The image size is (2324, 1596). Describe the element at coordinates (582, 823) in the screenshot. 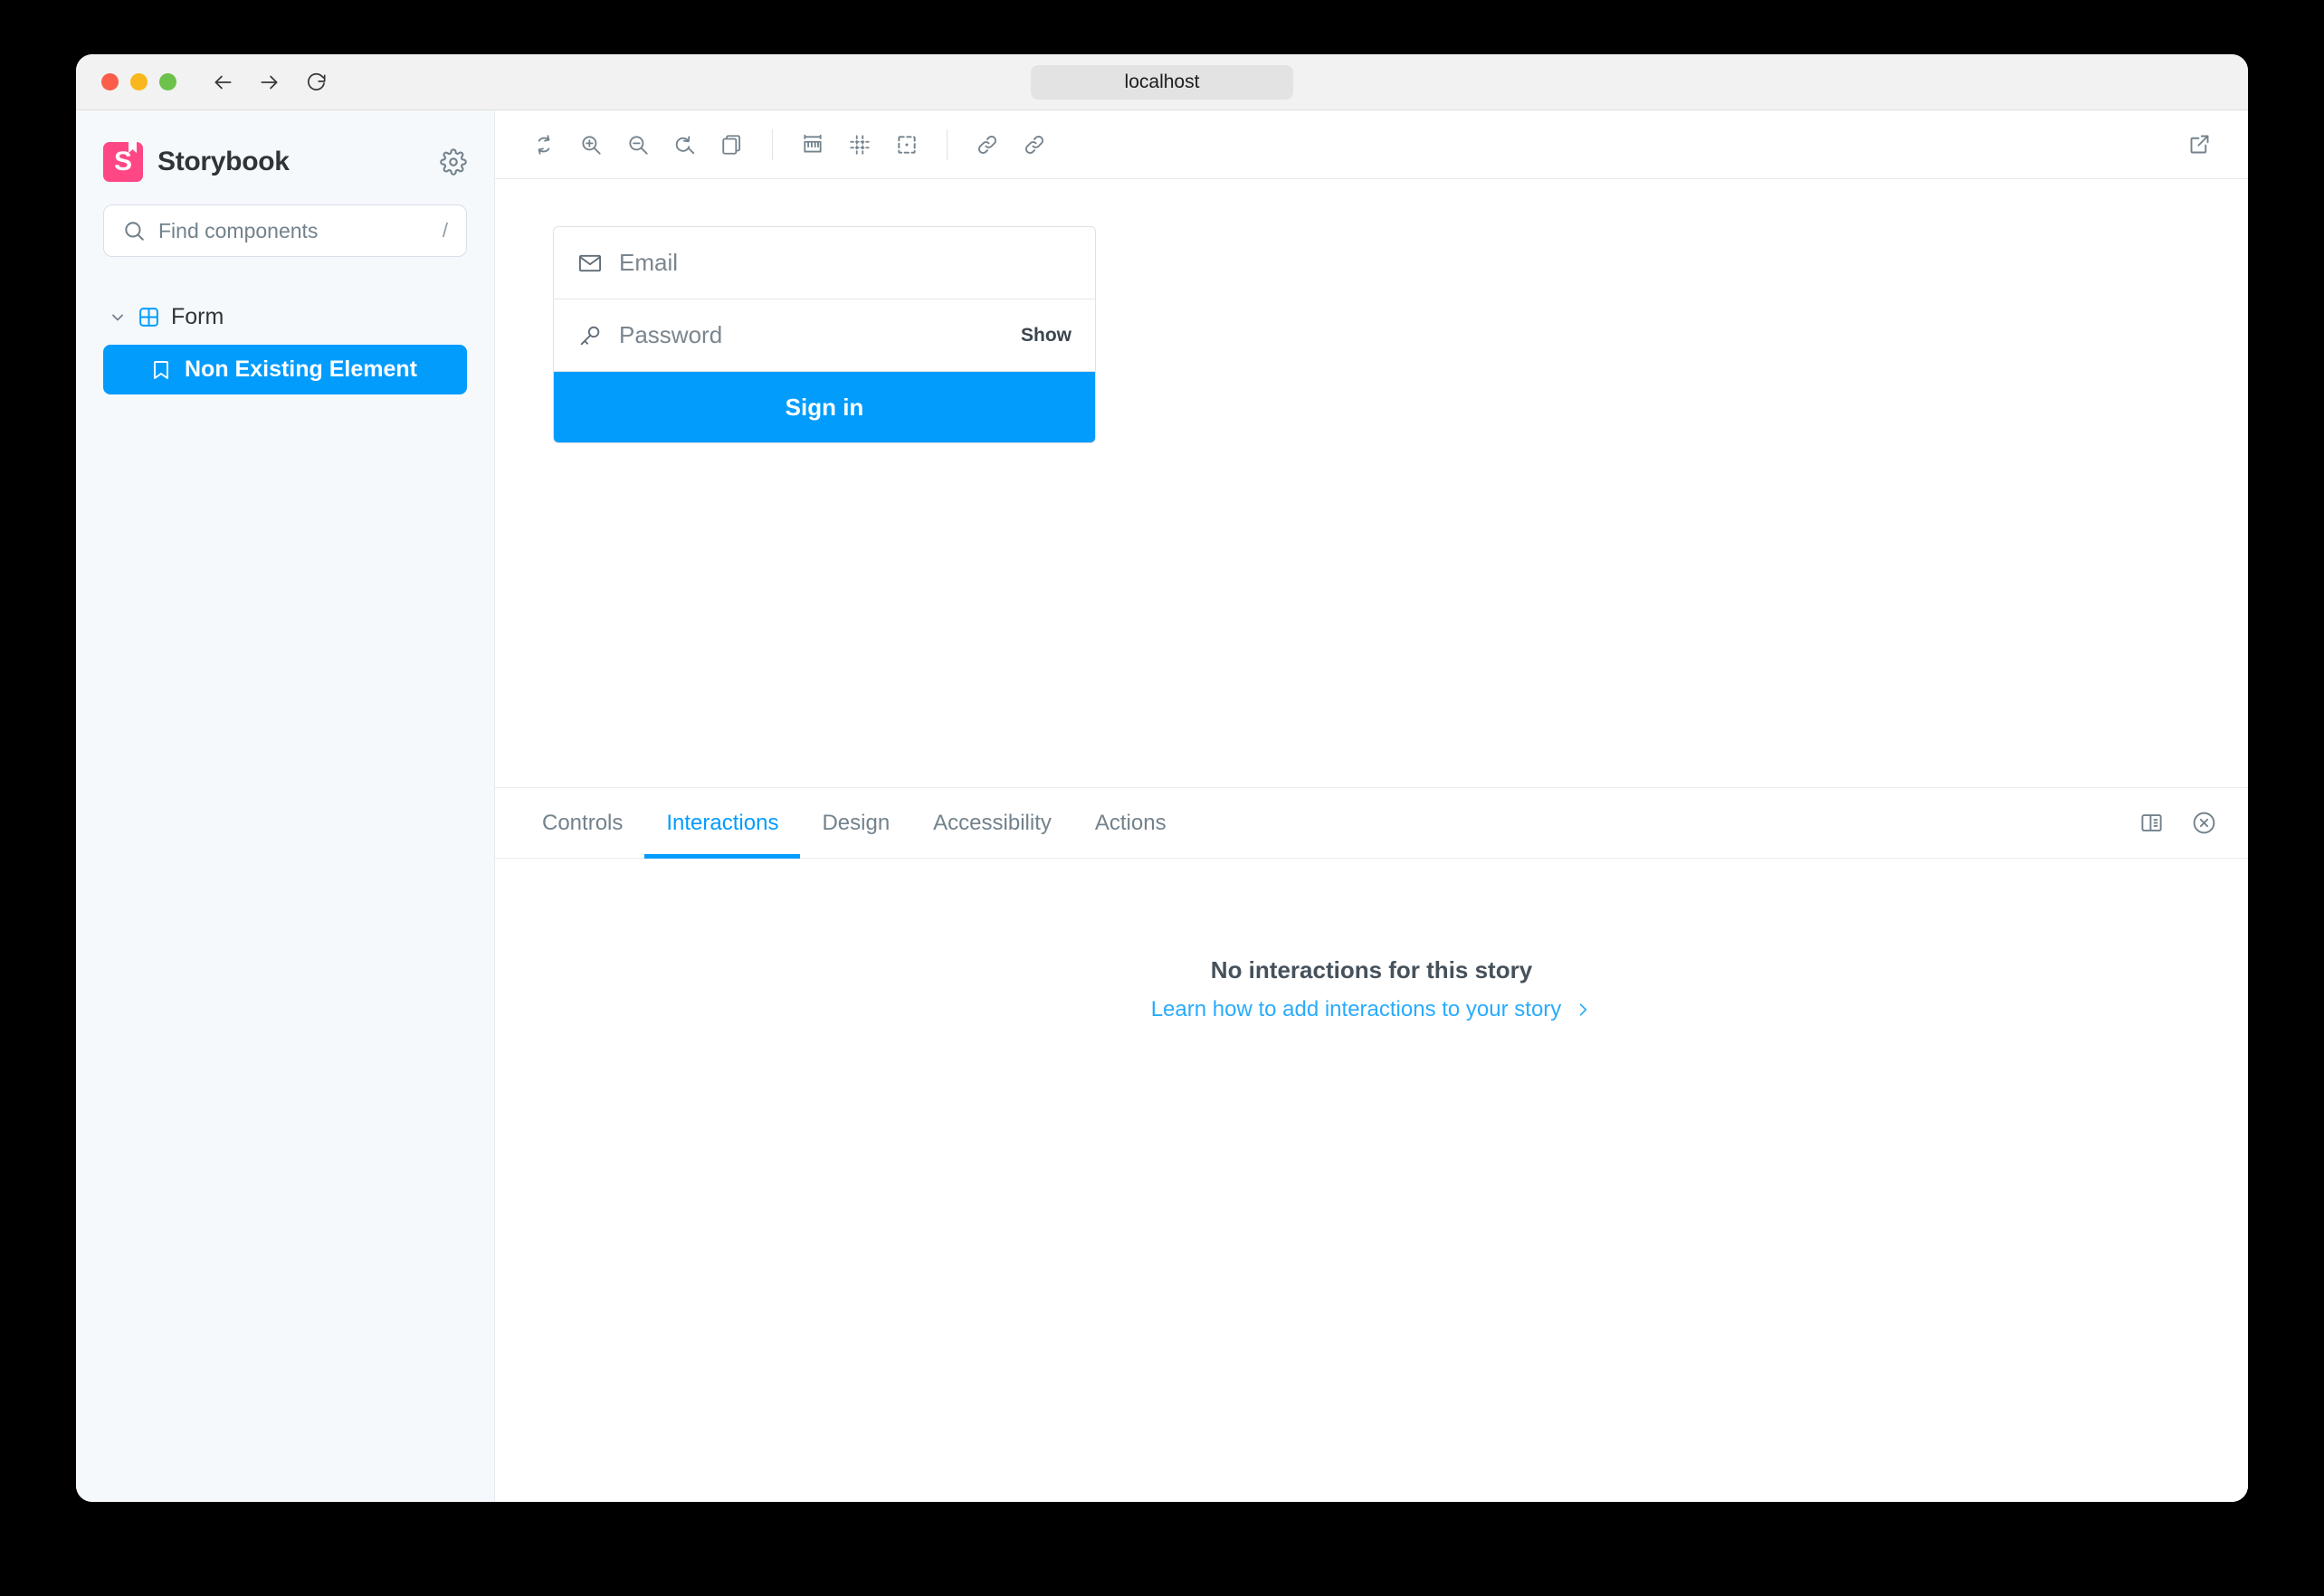

I see `tab-controls: Controls` at that location.